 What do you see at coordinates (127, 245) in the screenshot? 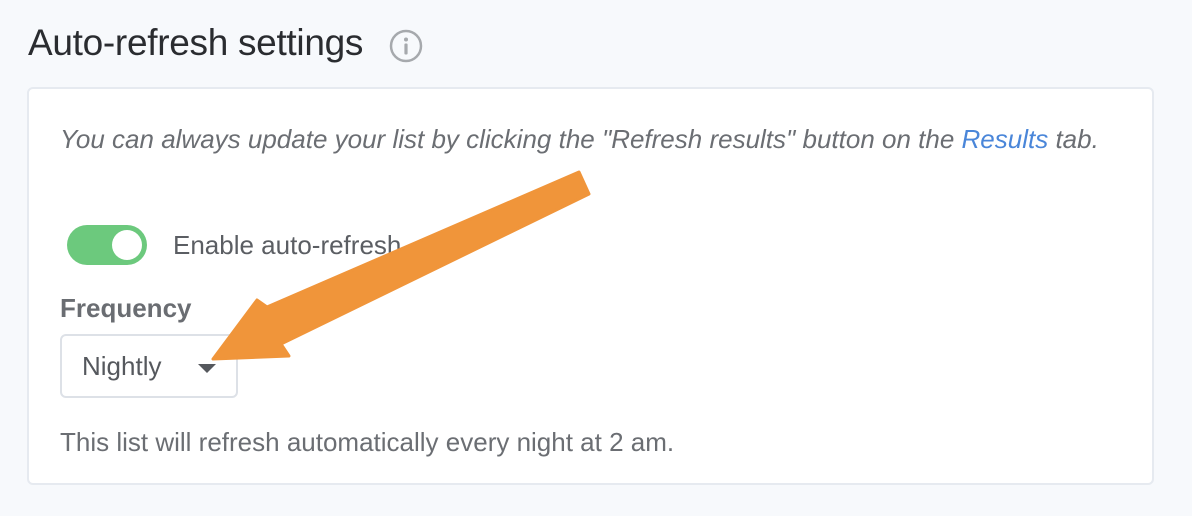
I see `toggle-knob` at bounding box center [127, 245].